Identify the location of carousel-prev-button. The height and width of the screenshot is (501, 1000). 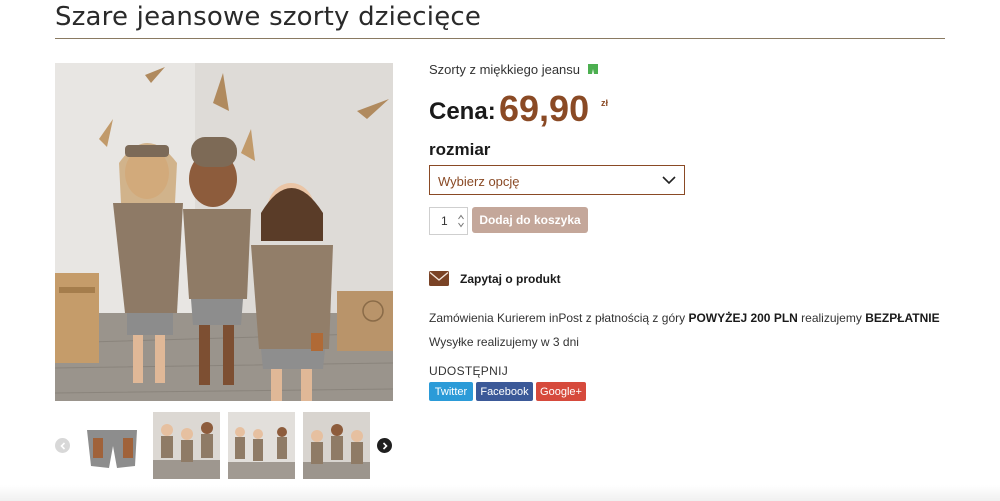
(62, 445).